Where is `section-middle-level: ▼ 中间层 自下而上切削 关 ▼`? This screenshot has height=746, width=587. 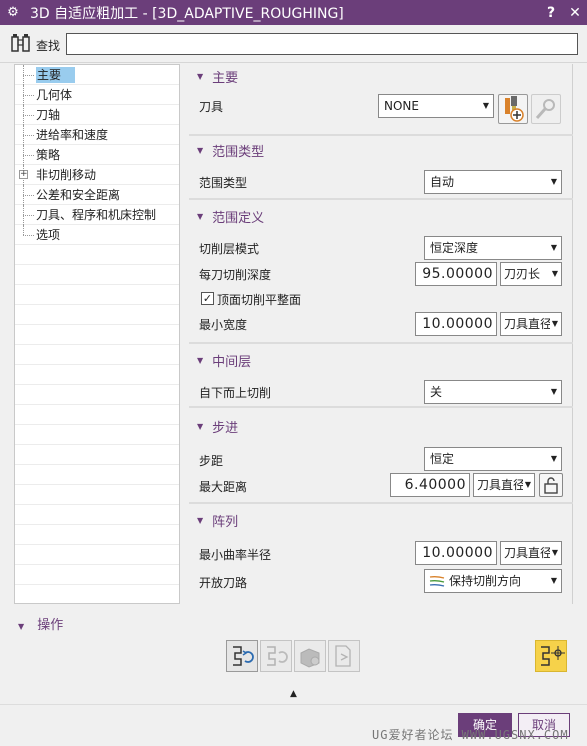 section-middle-level: ▼ 中间层 自下而上切削 关 ▼ is located at coordinates (381, 378).